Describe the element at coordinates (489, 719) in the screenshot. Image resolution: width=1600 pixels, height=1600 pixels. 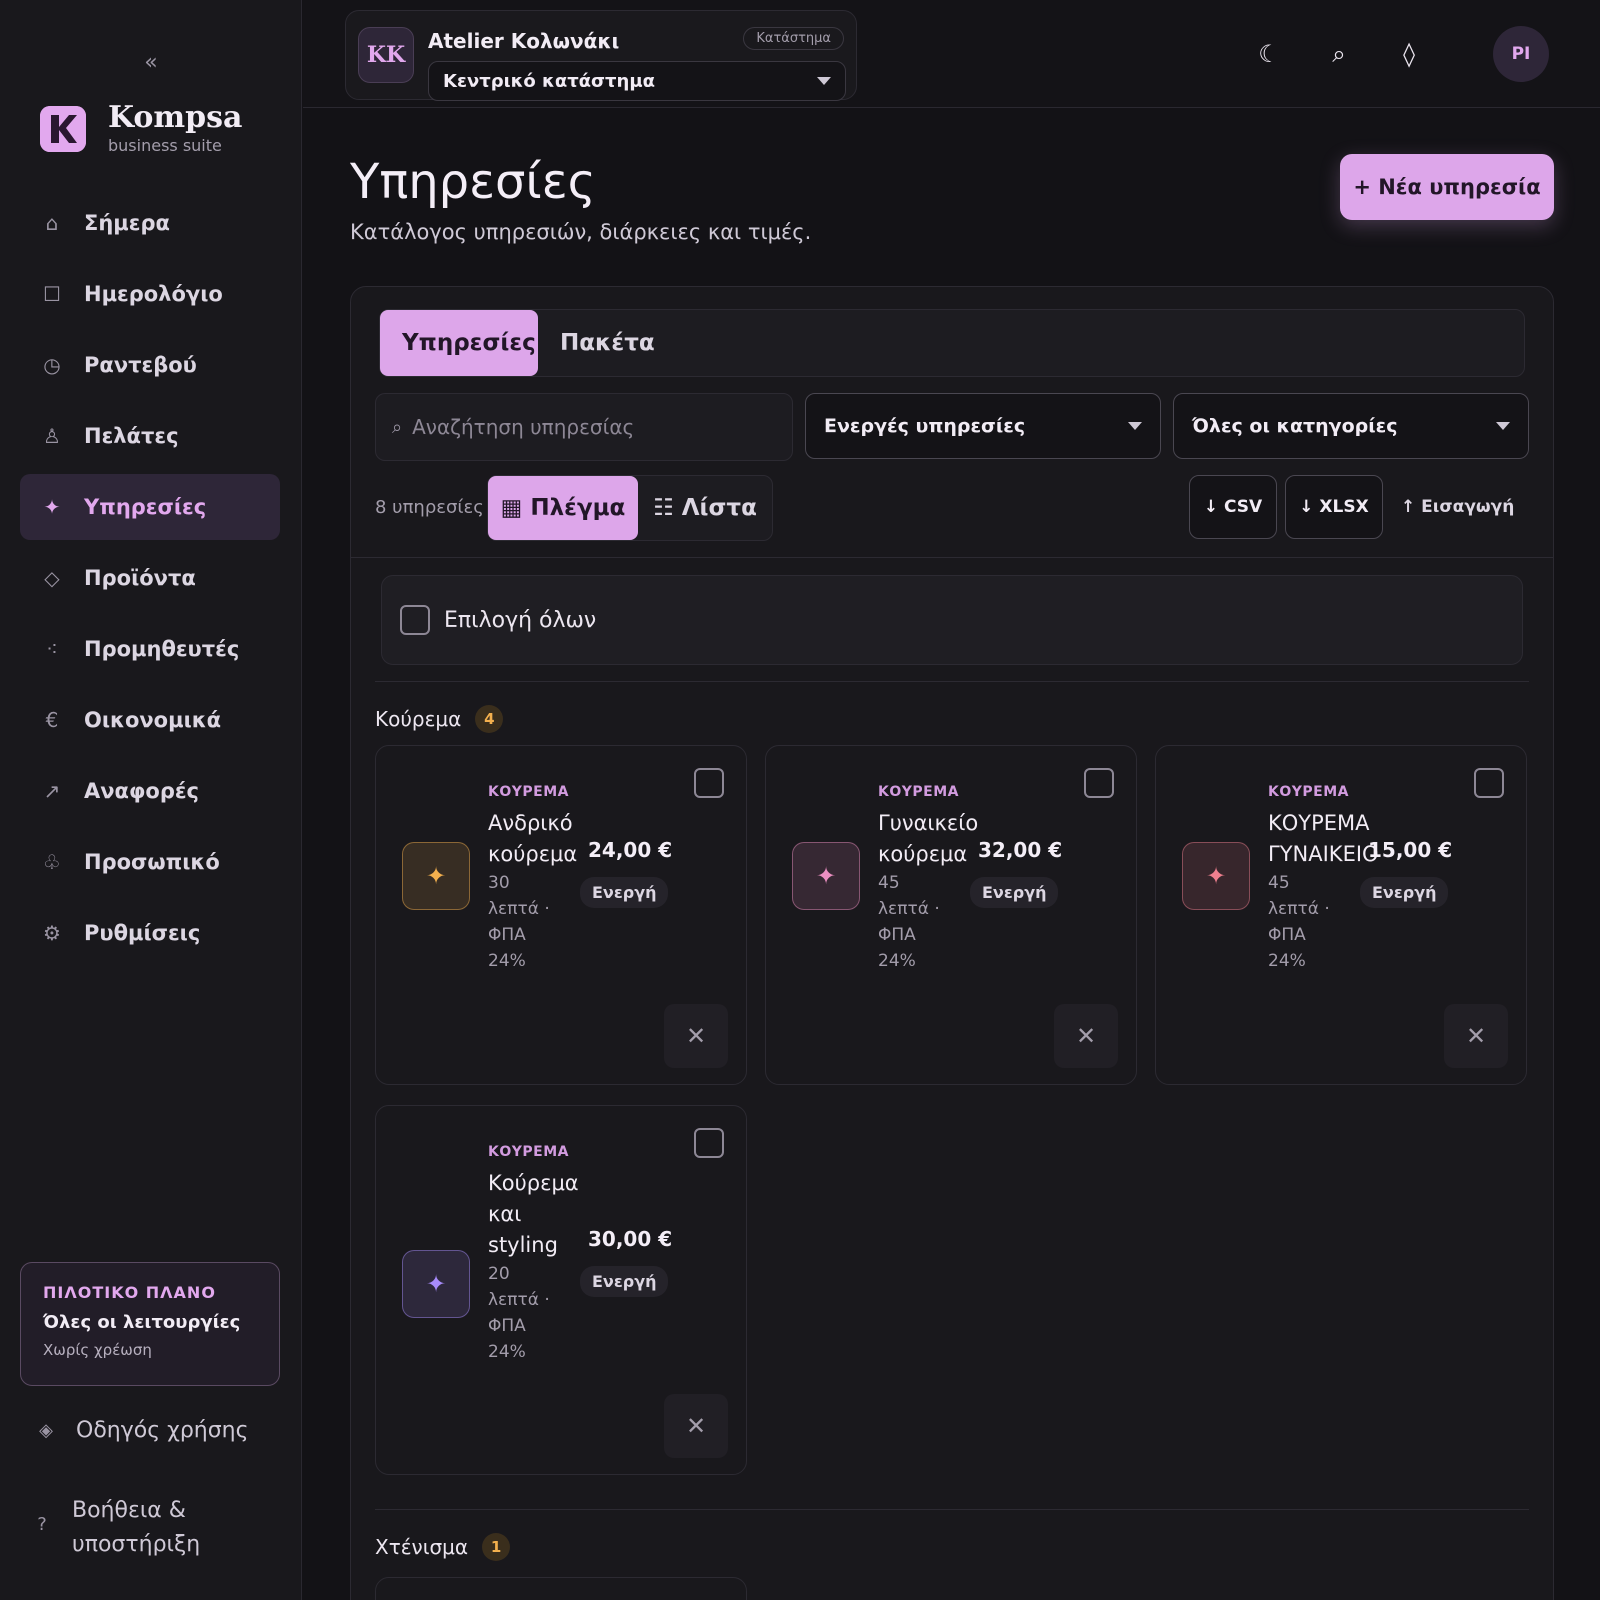
I see `group-count-badge: 4` at that location.